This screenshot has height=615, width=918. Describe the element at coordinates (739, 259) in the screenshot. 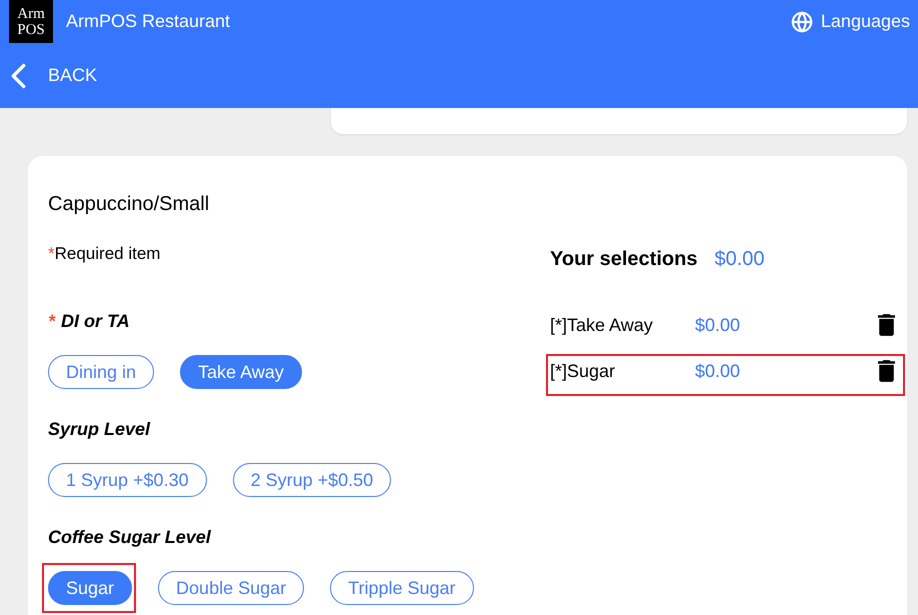

I see `selections-total: $0.00` at that location.